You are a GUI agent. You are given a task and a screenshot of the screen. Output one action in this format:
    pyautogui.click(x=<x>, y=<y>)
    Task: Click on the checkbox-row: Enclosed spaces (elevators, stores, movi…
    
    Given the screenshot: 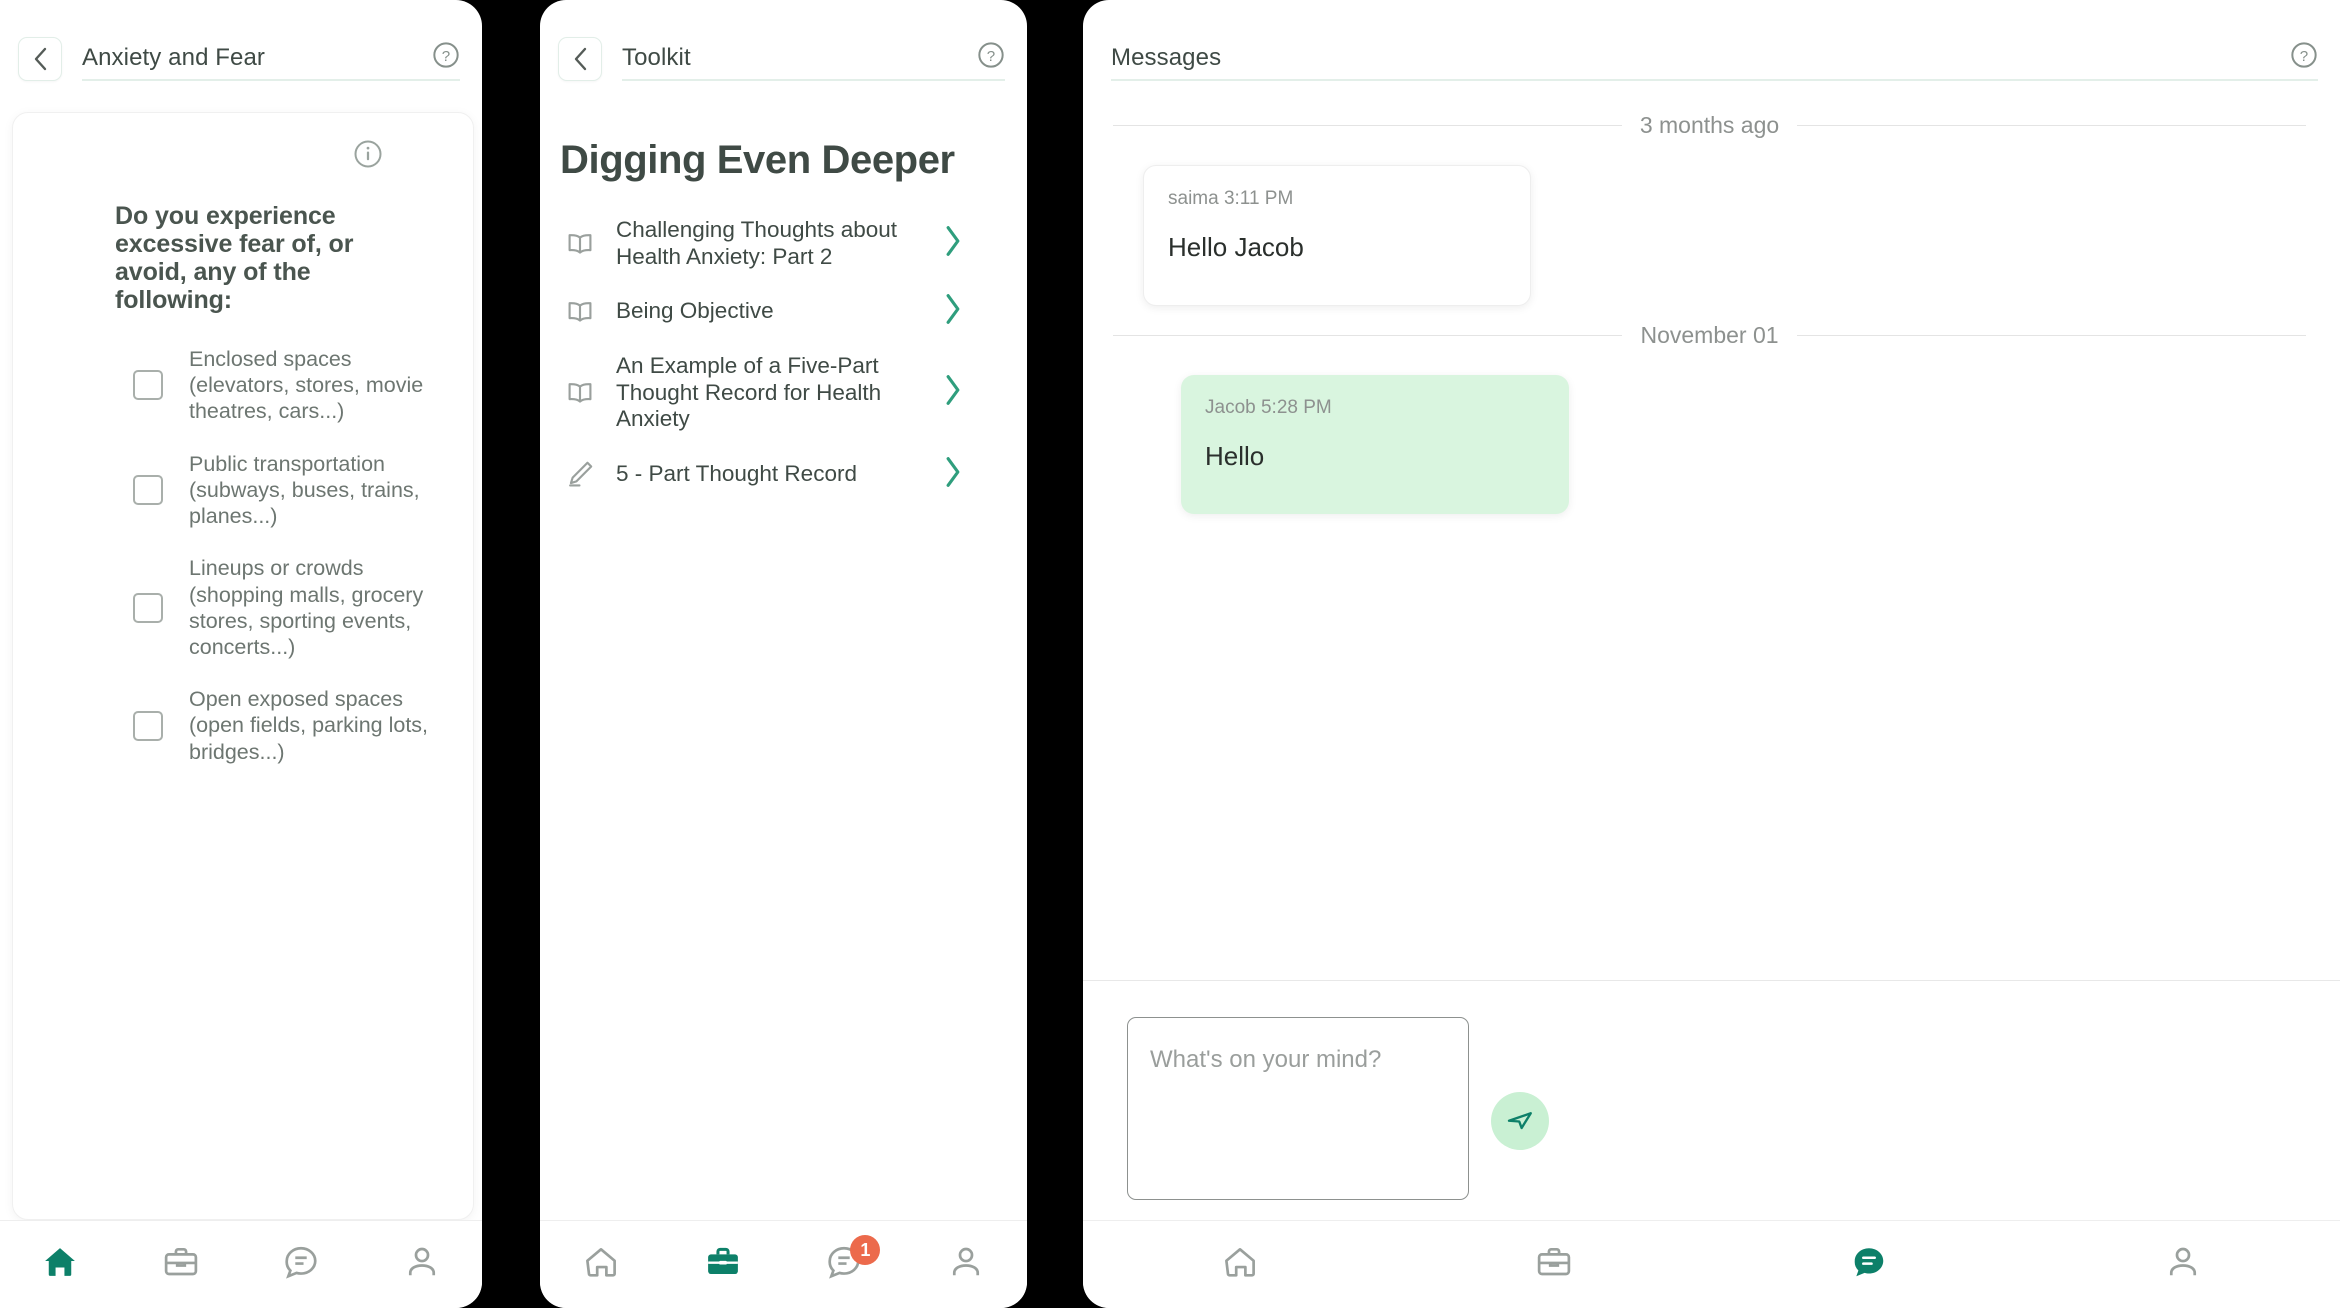 What is the action you would take?
    pyautogui.click(x=243, y=385)
    